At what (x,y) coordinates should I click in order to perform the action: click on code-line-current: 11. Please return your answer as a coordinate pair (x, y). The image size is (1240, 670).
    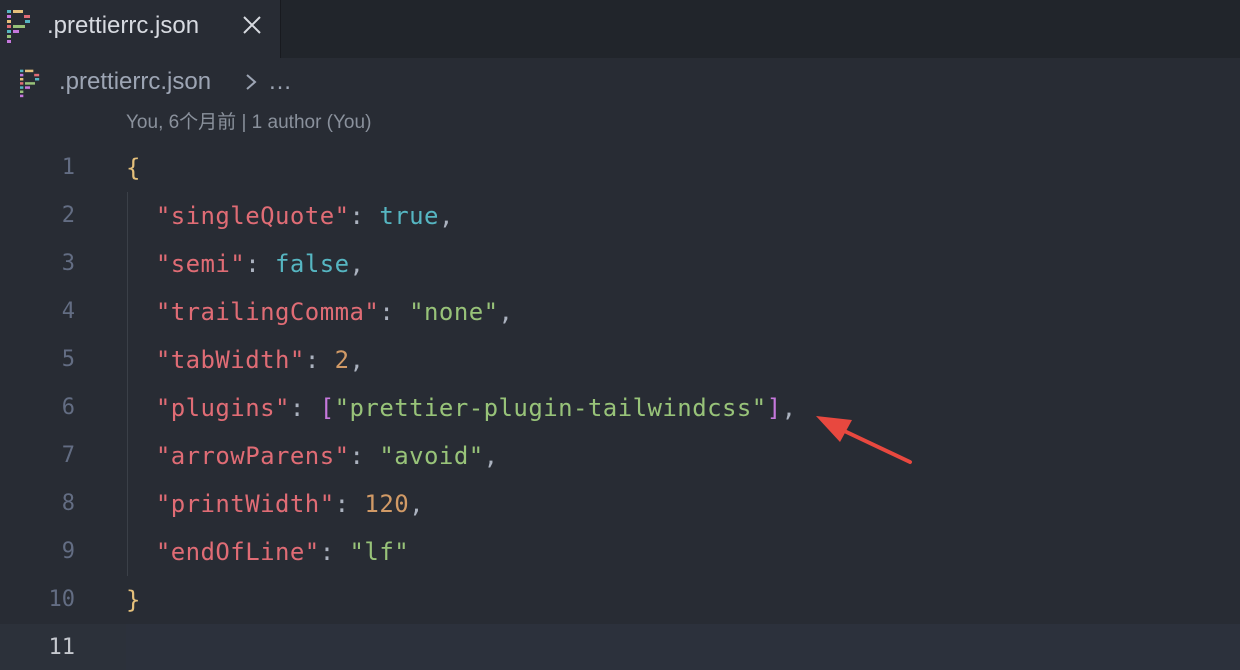
    Looking at the image, I should click on (620, 647).